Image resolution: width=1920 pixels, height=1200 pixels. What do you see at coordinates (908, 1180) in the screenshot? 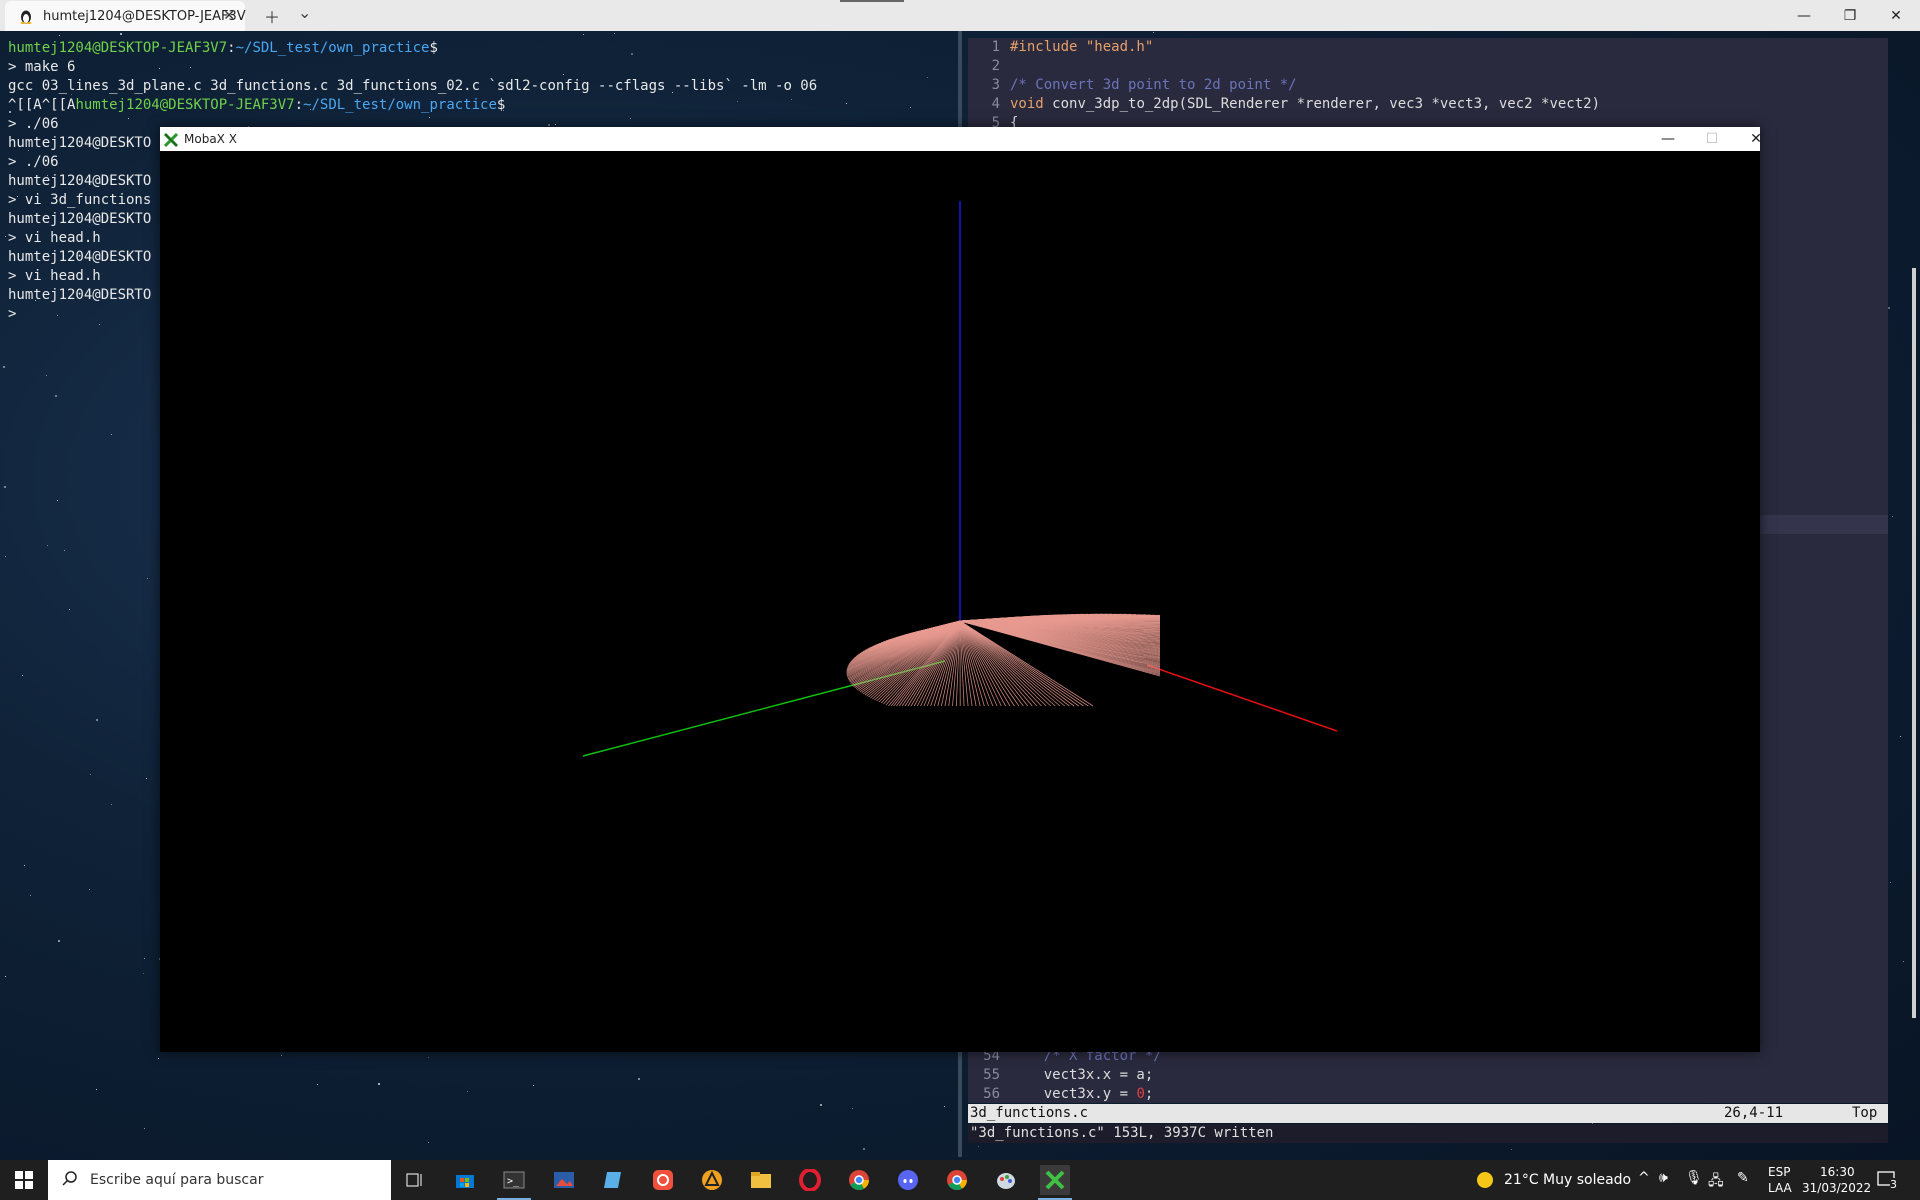
I see `discord-icon` at bounding box center [908, 1180].